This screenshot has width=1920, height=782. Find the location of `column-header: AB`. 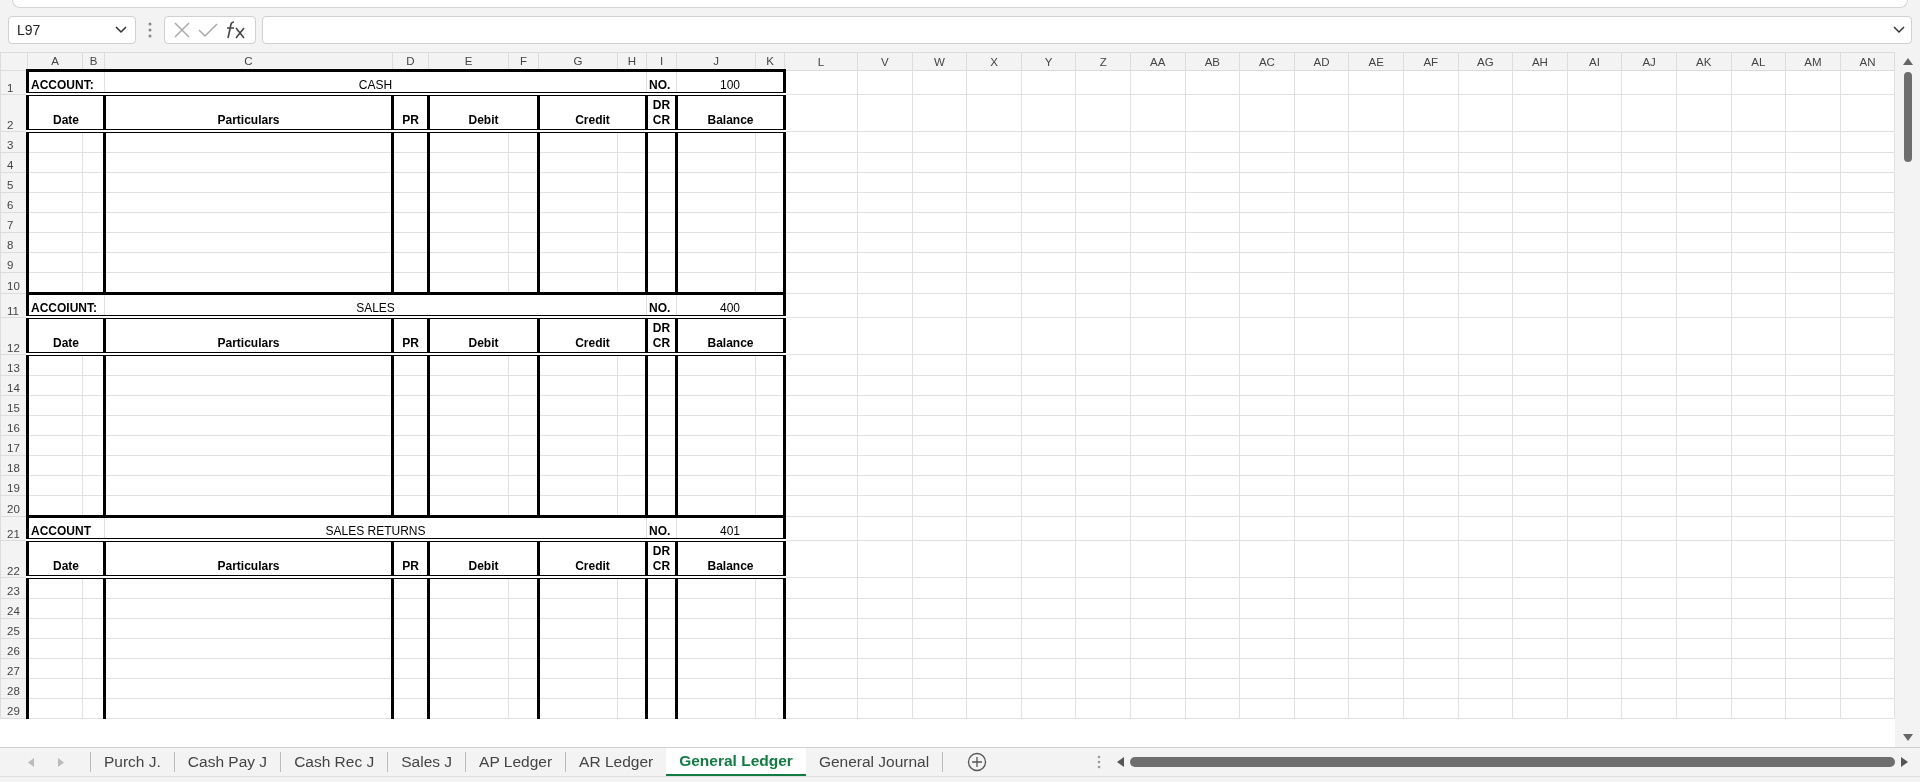

column-header: AB is located at coordinates (1212, 61).